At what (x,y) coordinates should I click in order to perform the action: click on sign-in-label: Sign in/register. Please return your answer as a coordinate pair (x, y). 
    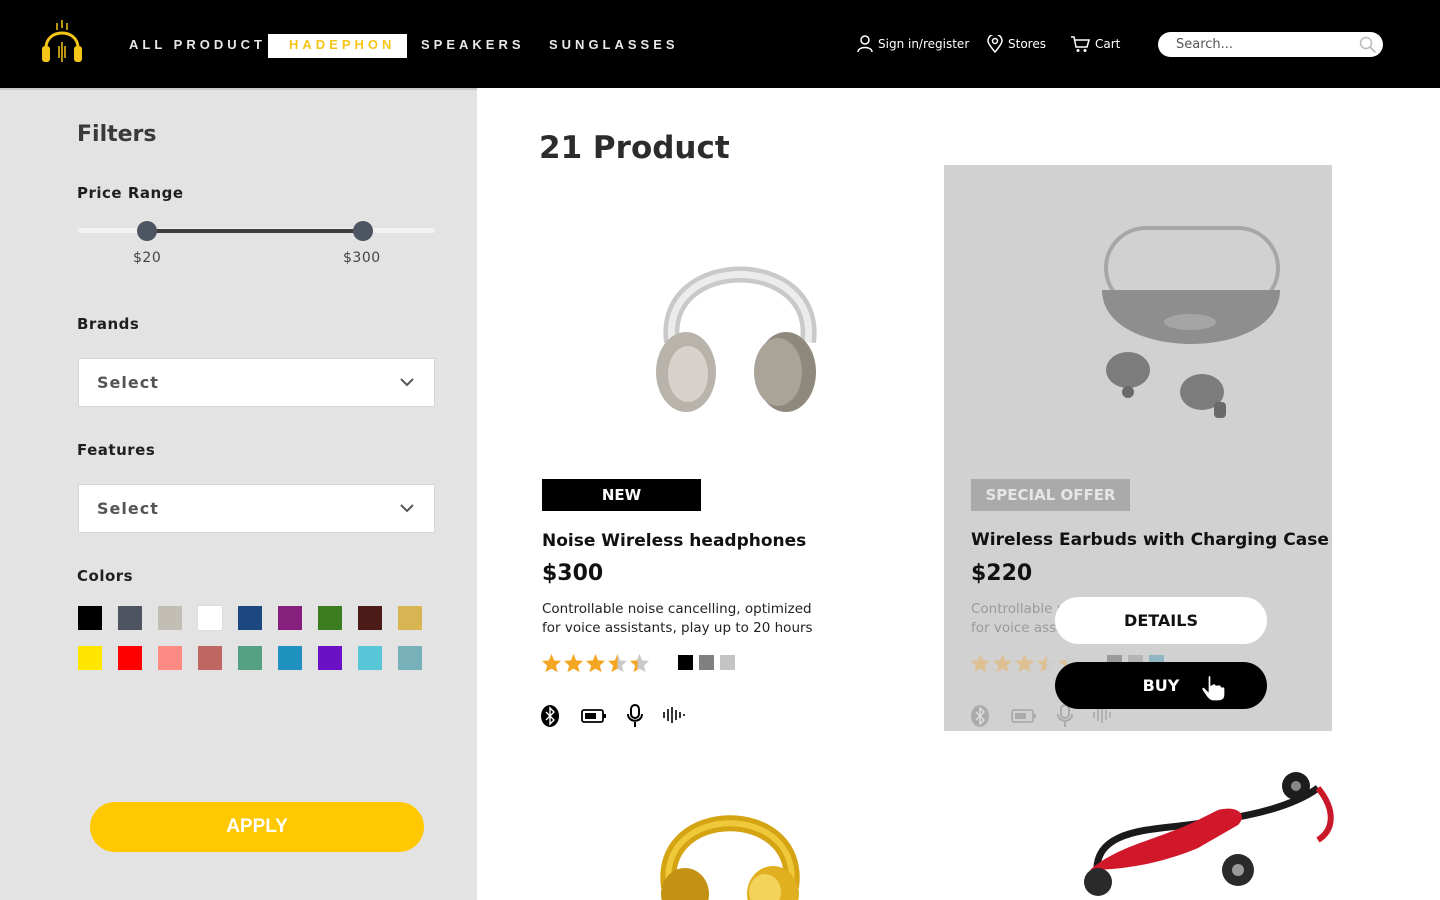
    Looking at the image, I should click on (924, 44).